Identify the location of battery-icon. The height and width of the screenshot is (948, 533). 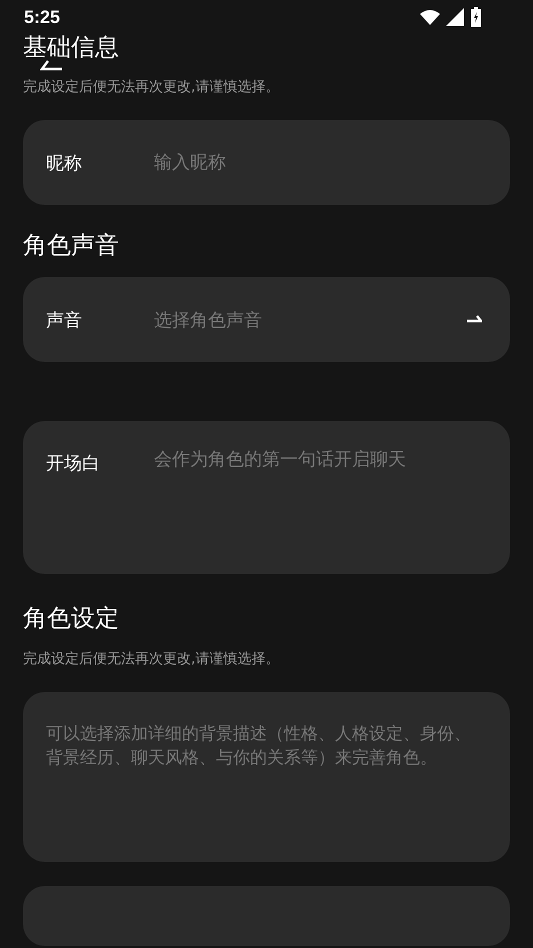
(476, 17).